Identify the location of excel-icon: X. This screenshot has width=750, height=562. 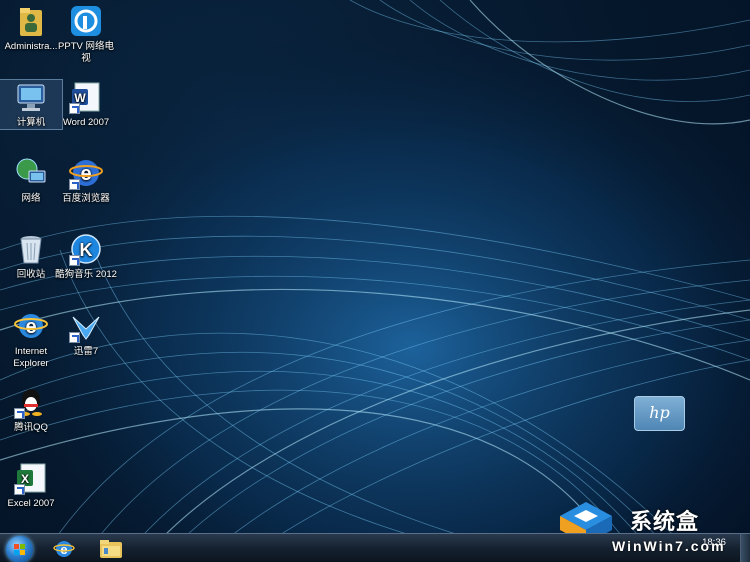
(31, 478).